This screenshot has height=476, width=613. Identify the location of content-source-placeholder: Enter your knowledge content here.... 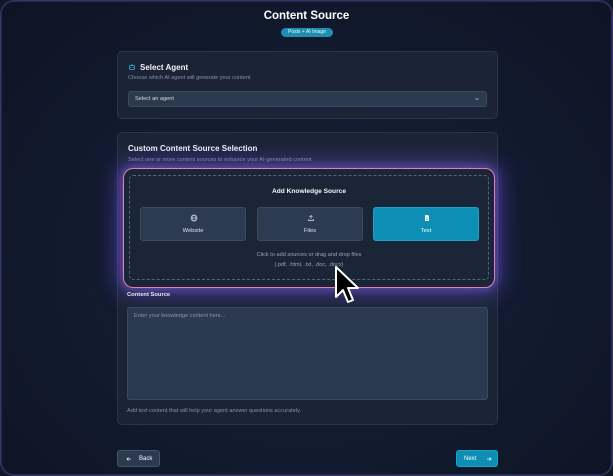
(180, 316).